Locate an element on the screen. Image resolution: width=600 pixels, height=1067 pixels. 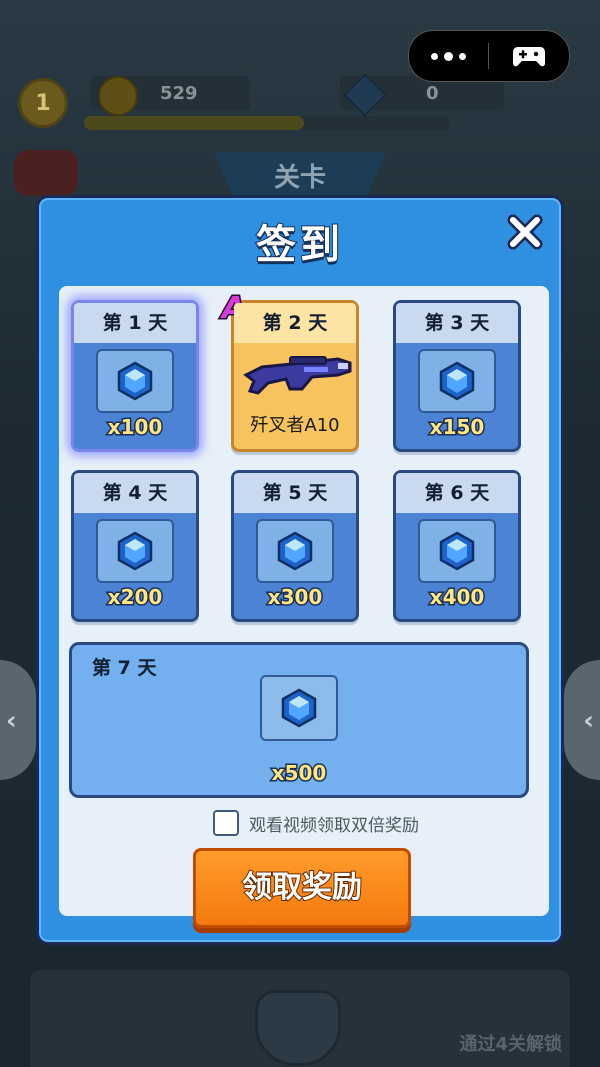
day-label: 第 5 天 is located at coordinates (295, 493).